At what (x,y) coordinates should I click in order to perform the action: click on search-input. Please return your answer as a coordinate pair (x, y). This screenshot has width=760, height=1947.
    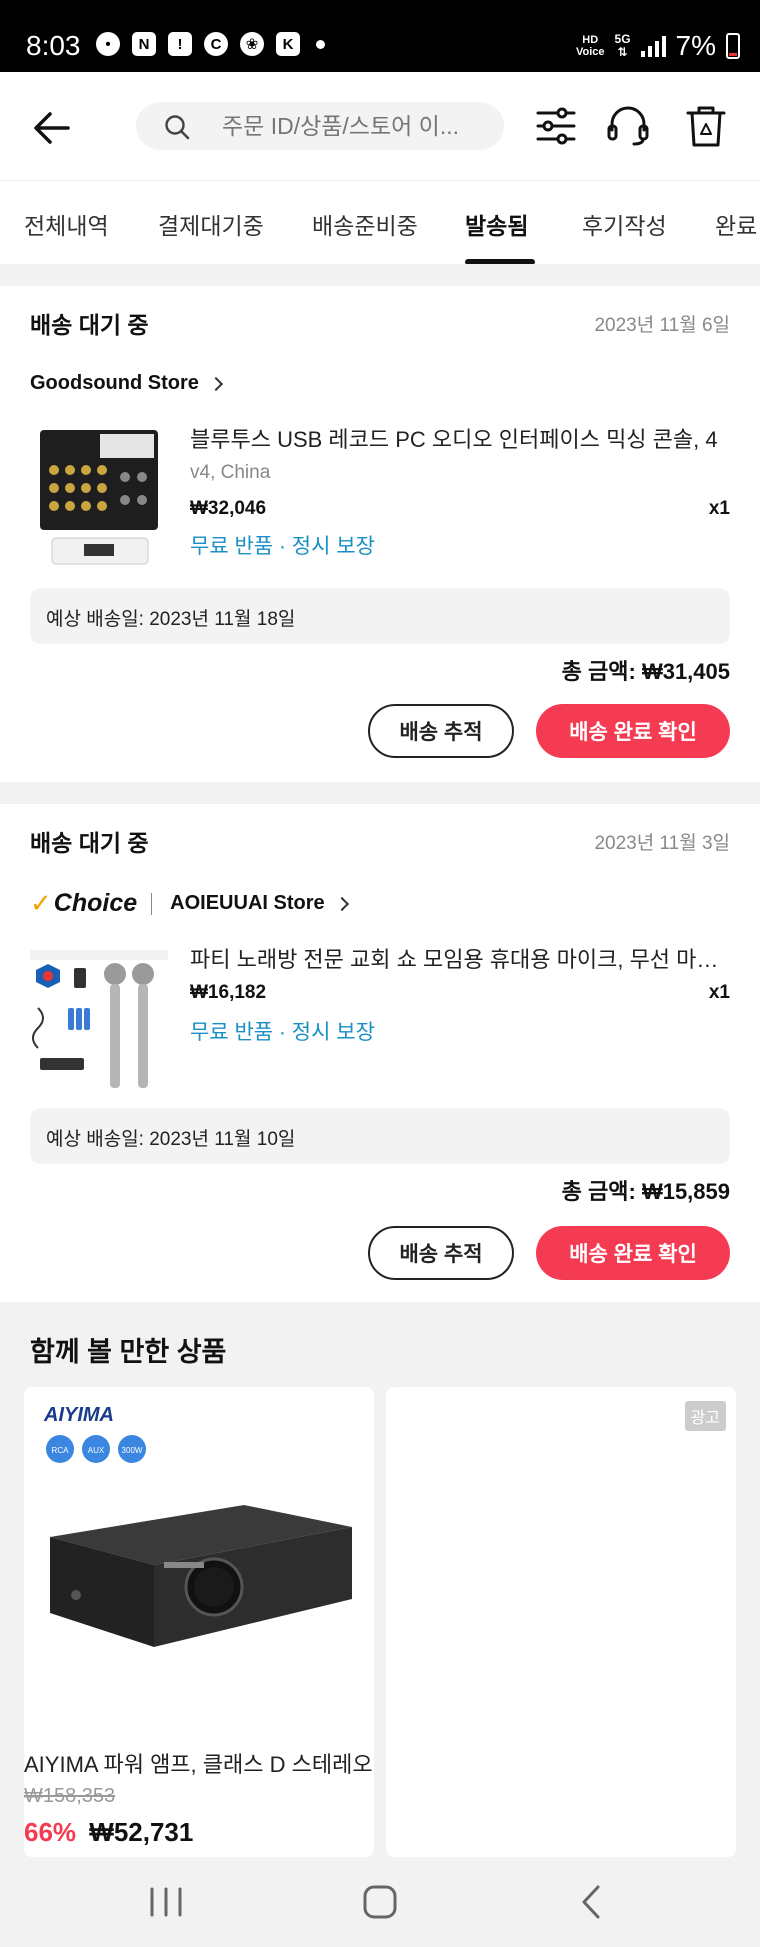
    Looking at the image, I should click on (357, 126).